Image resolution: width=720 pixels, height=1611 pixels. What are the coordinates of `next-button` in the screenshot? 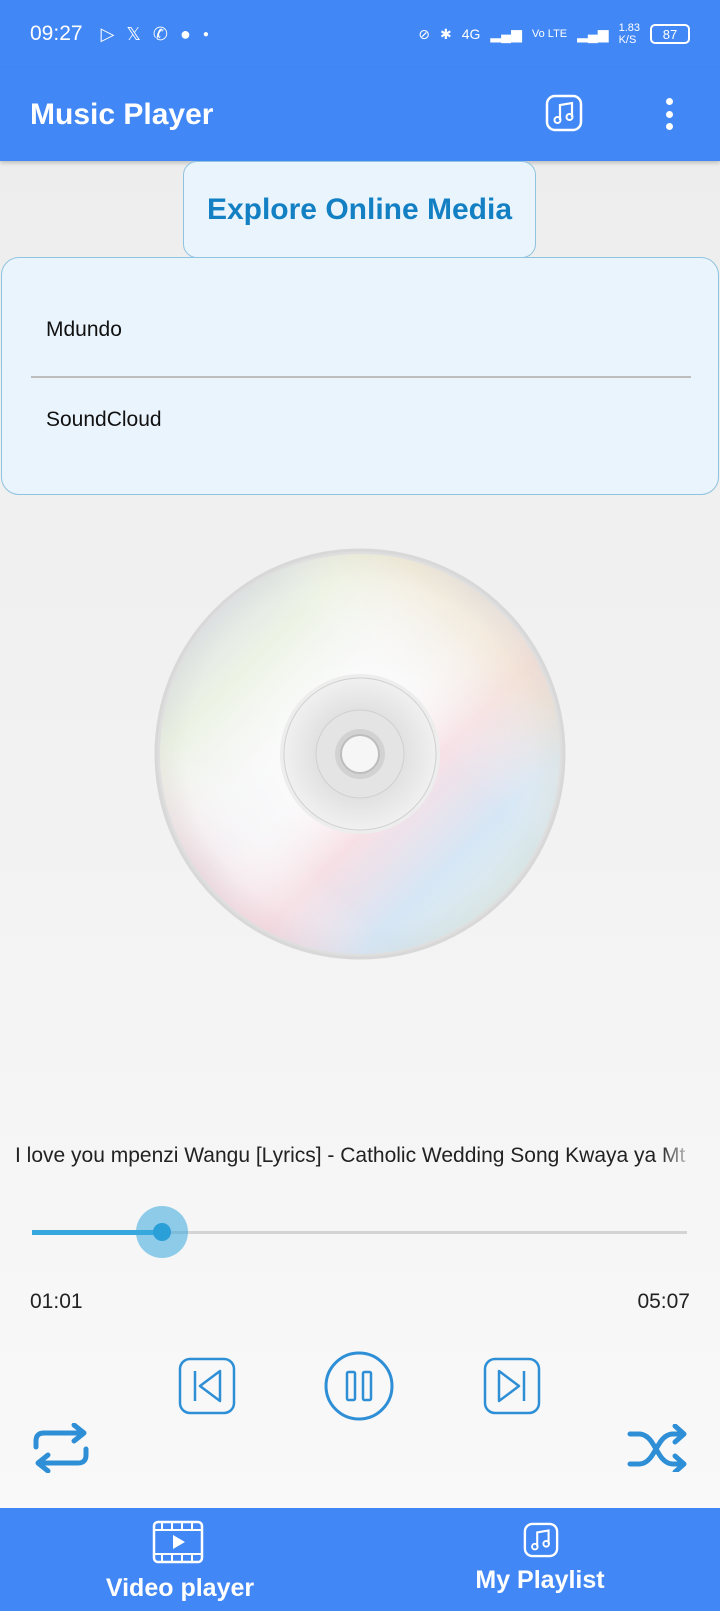 It's located at (512, 1386).